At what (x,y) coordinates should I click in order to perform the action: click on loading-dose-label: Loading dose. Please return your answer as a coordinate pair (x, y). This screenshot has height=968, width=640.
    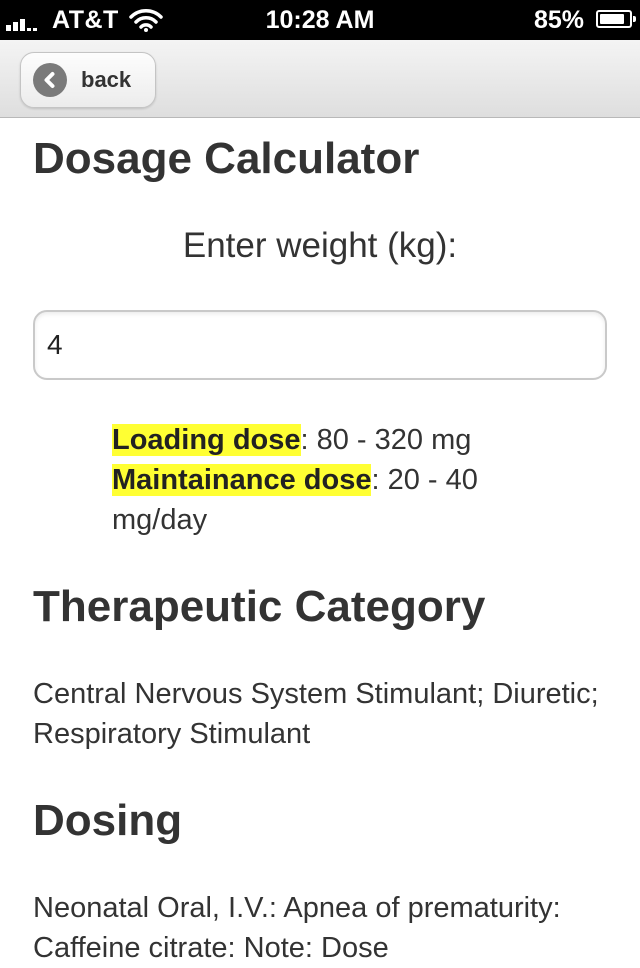
    Looking at the image, I should click on (206, 440).